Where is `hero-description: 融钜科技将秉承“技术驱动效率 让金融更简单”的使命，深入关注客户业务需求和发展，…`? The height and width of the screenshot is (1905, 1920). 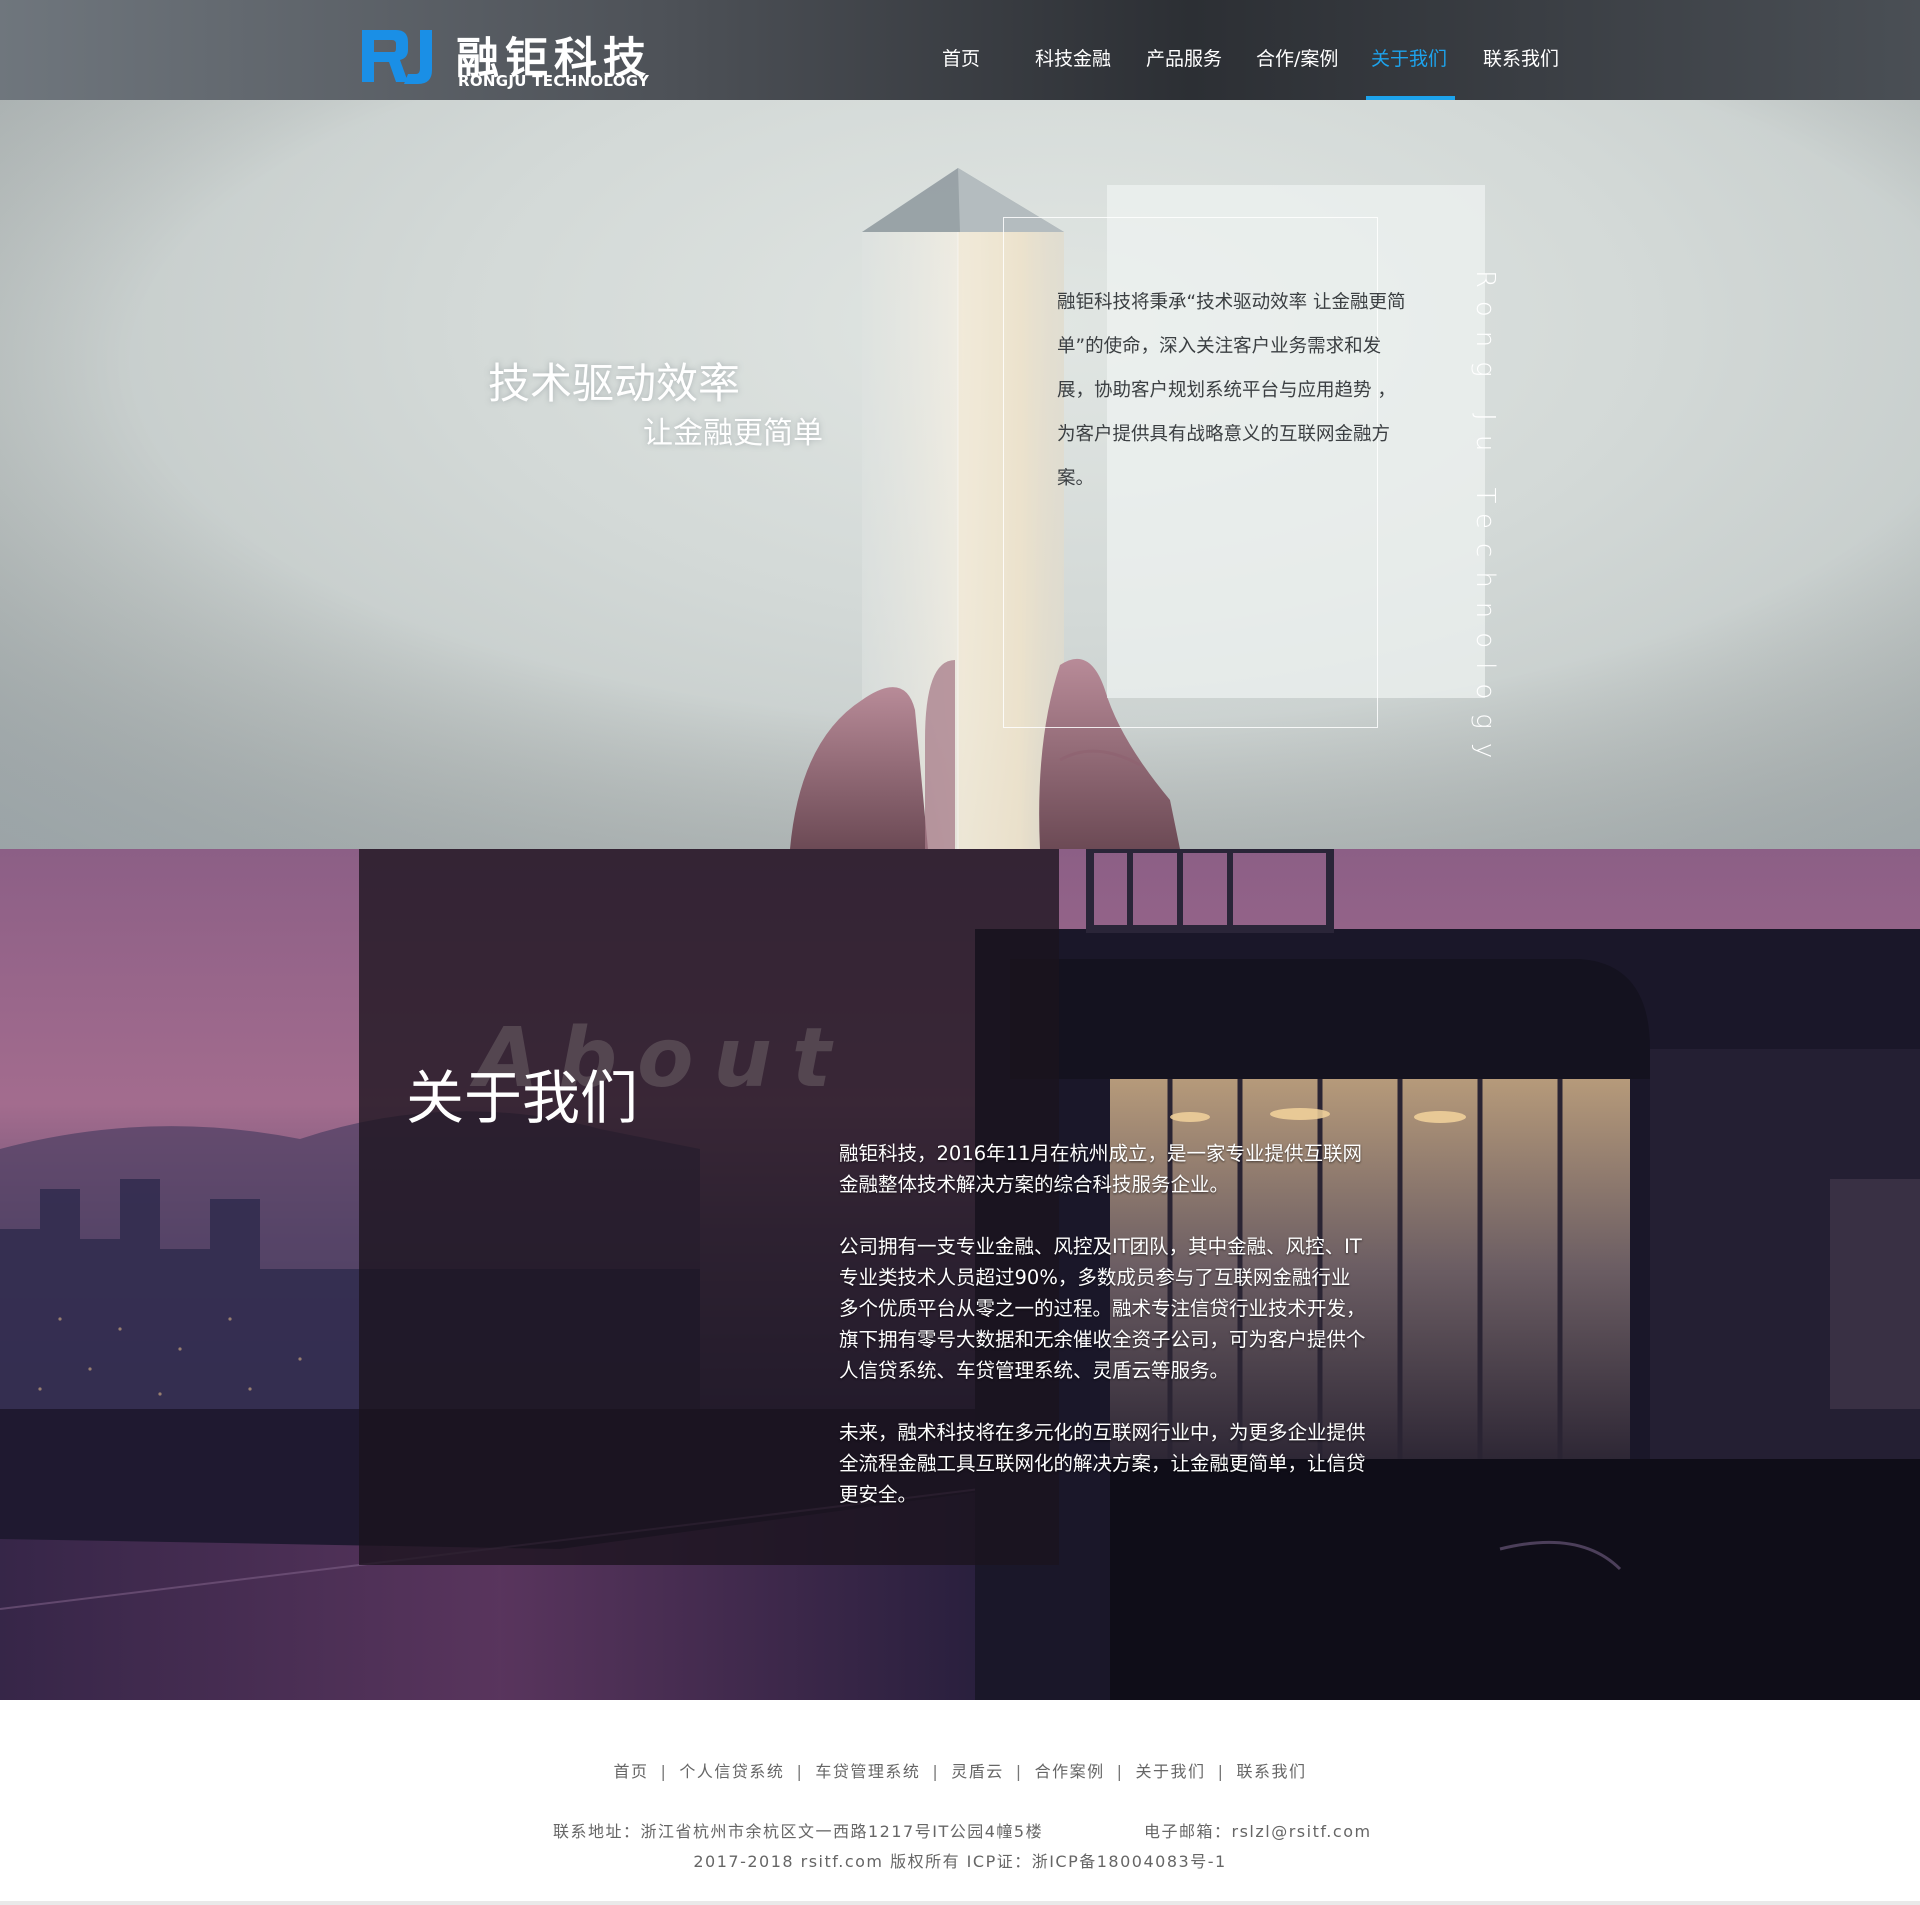 hero-description: 融钜科技将秉承“技术驱动效率 让金融更简单”的使命，深入关注客户业务需求和发展，… is located at coordinates (1231, 390).